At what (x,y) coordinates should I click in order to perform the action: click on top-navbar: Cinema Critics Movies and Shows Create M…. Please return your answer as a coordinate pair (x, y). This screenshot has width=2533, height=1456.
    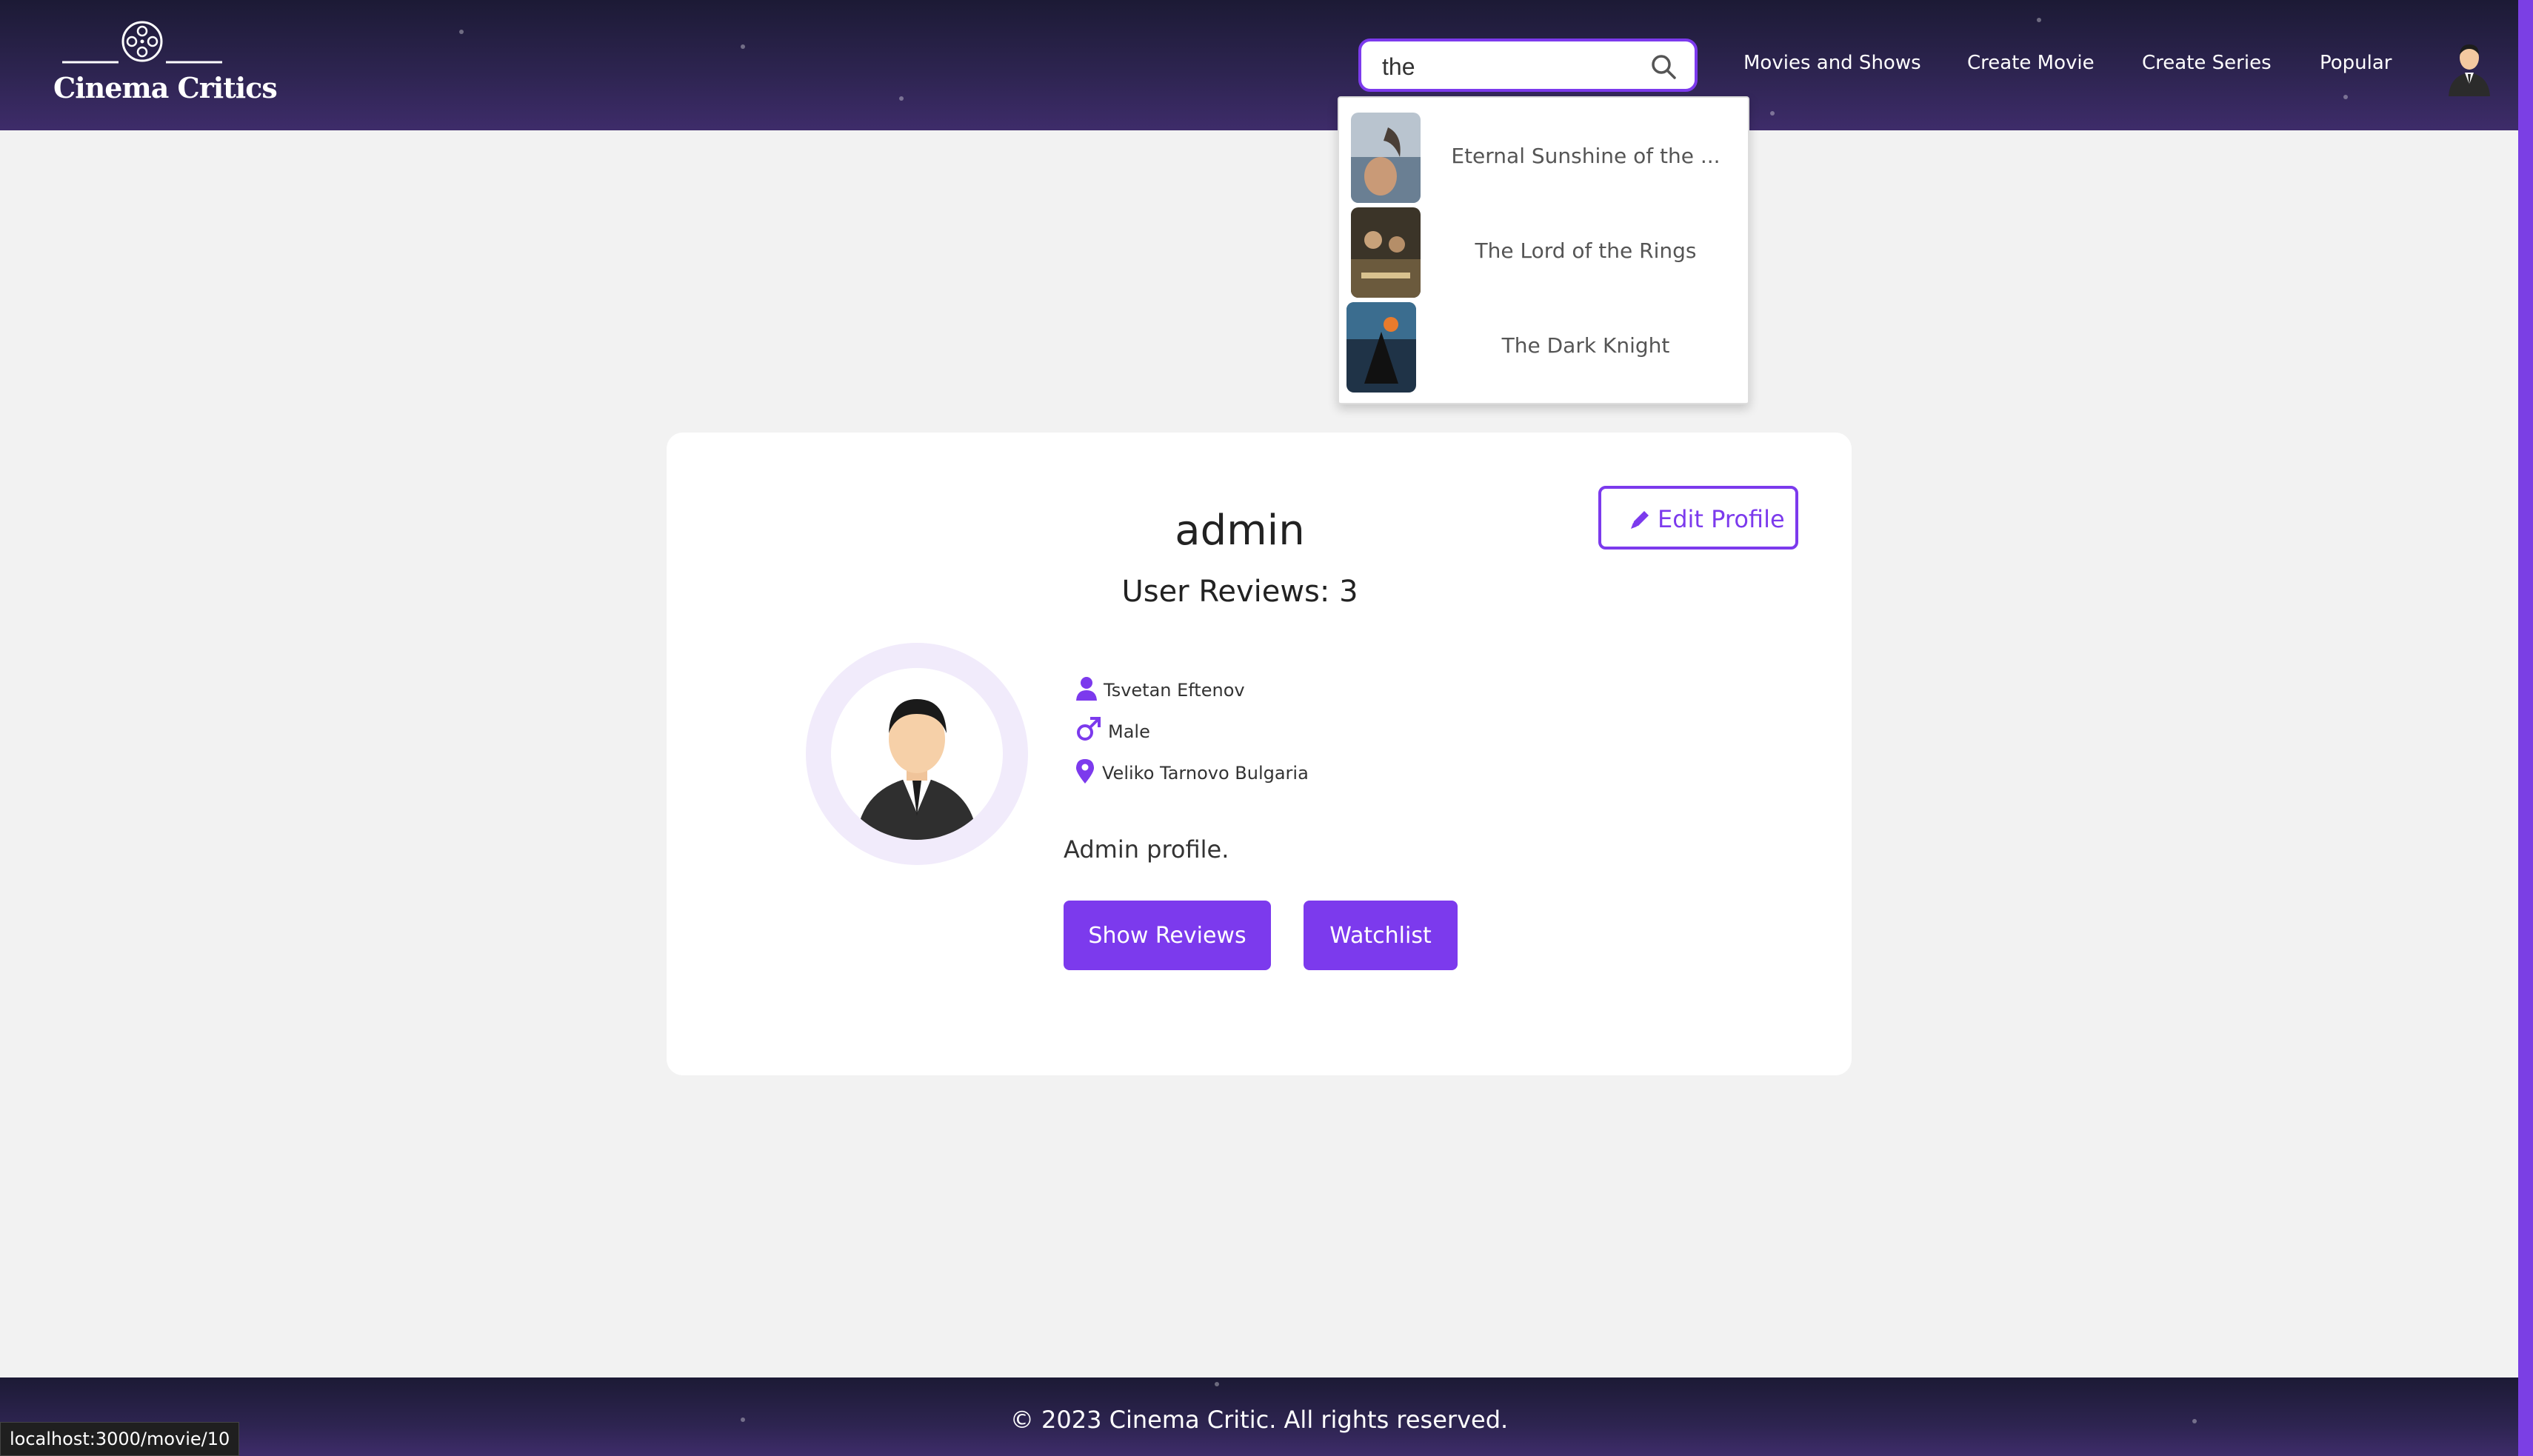
    Looking at the image, I should click on (1259, 65).